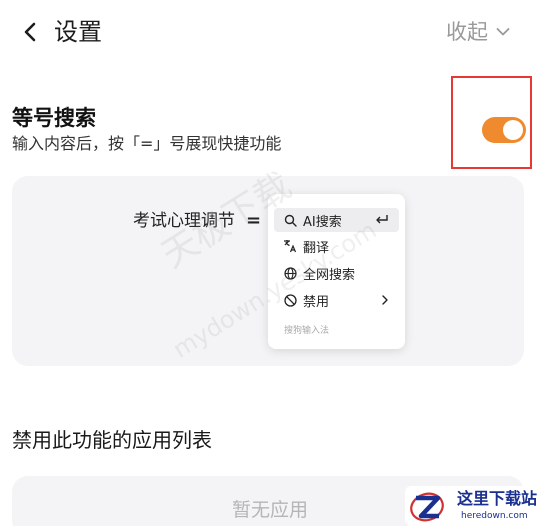 The width and height of the screenshot is (540, 526). I want to click on popup-item-label: 禁用, so click(316, 302).